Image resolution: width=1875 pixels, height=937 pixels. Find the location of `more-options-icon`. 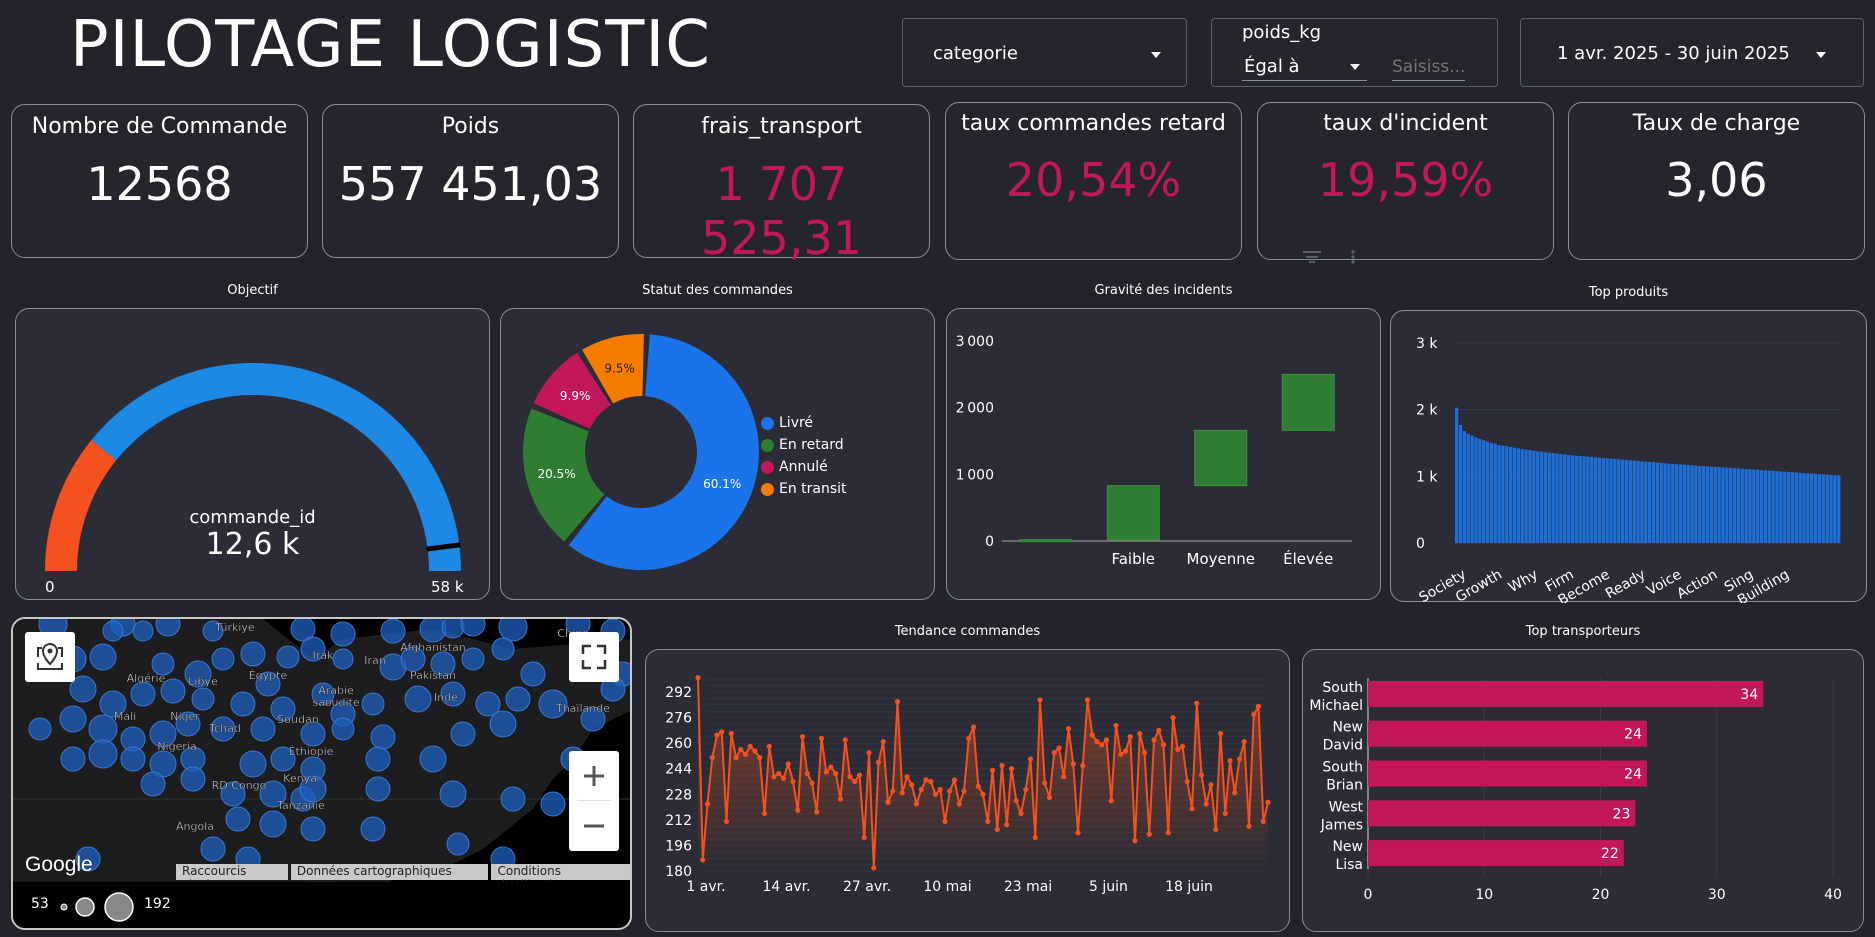

more-options-icon is located at coordinates (1353, 257).